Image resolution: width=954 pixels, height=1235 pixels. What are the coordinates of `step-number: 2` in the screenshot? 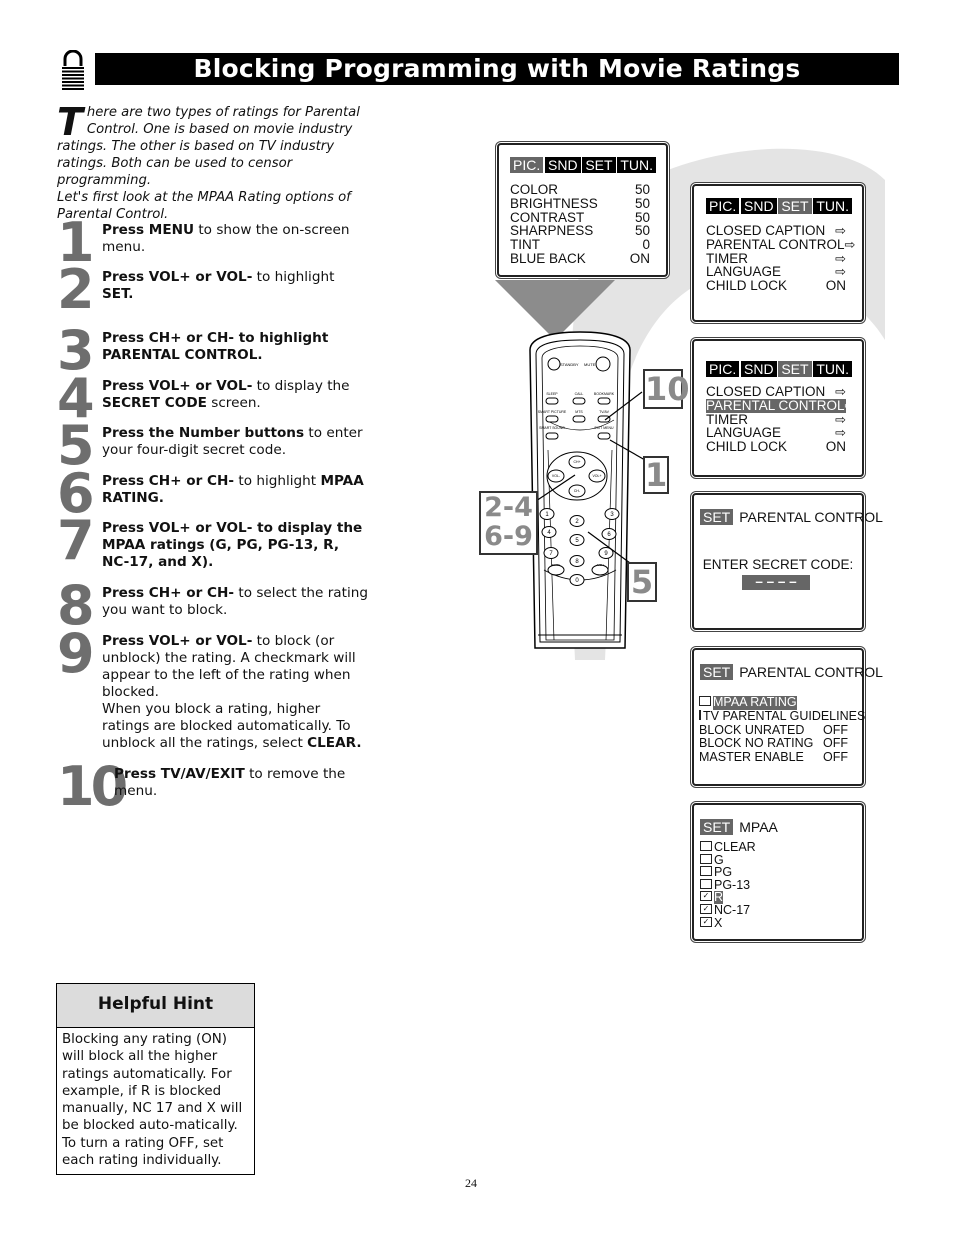 It's located at (76, 289).